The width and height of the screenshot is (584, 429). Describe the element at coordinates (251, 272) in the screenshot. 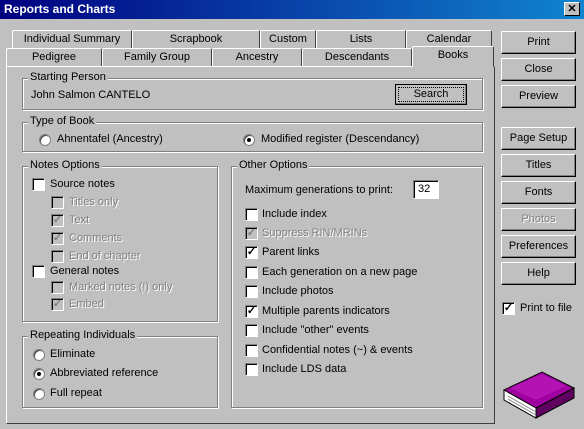

I see `generation-new-page-checkbox` at that location.